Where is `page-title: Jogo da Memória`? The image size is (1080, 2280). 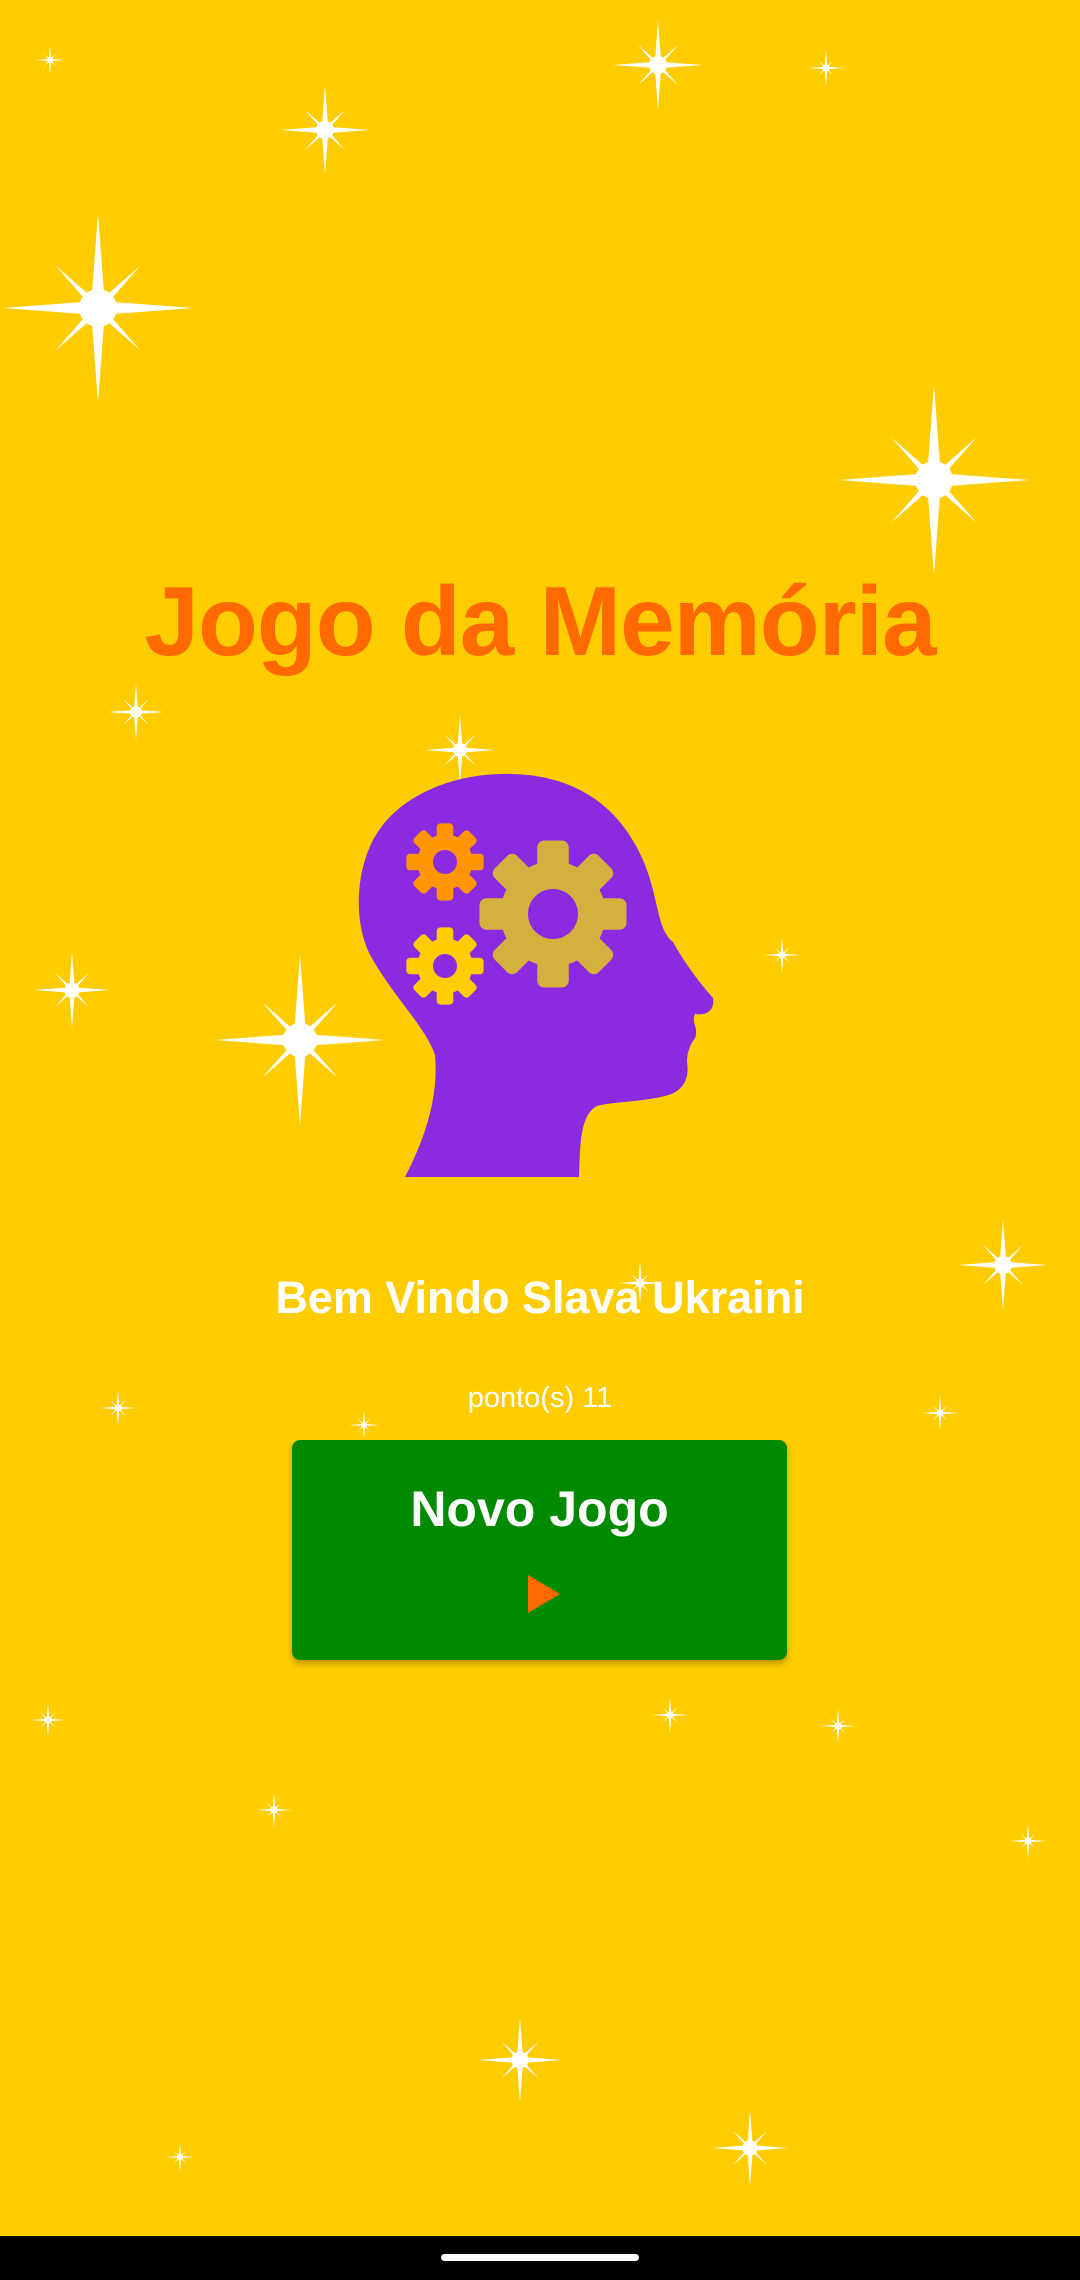
page-title: Jogo da Memória is located at coordinates (540, 621).